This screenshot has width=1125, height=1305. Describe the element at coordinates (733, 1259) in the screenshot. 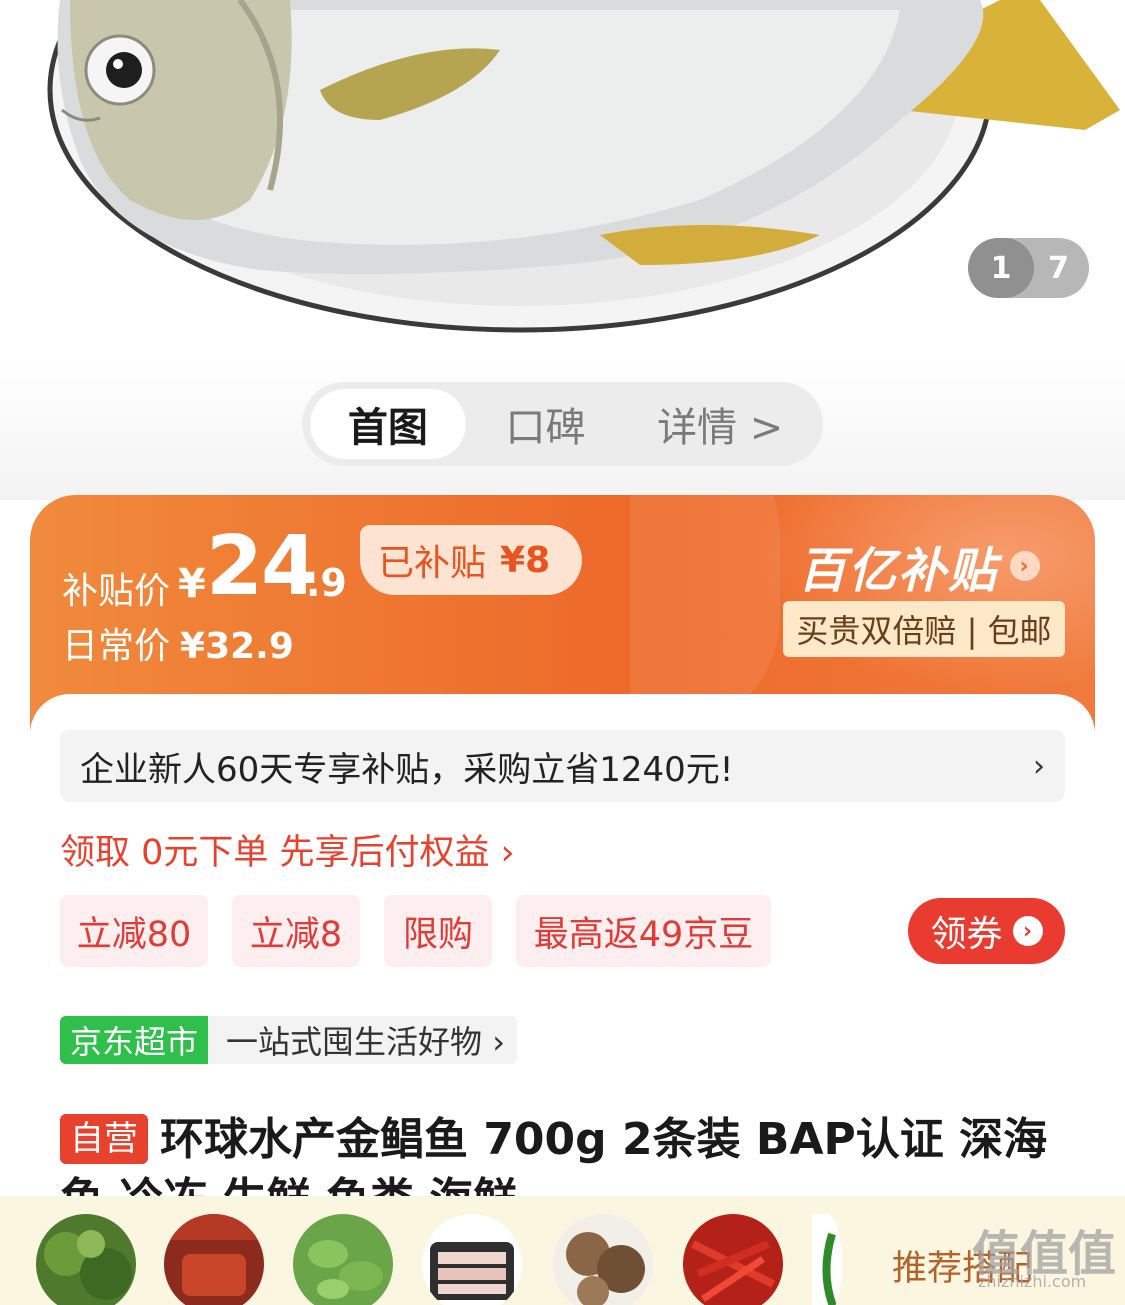

I see `chili-icon` at that location.